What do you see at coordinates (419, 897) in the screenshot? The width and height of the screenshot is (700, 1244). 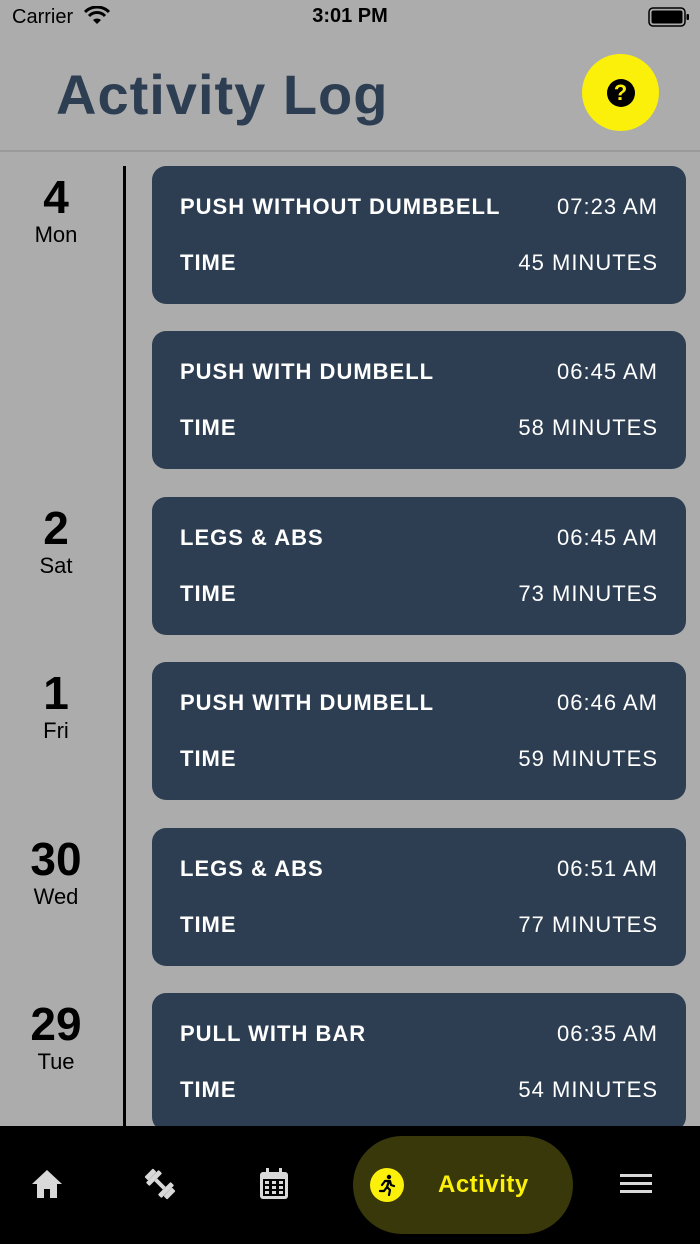 I see `activity-card: LEGS & ABS 06:51 AM TIME 77 MINUTES` at bounding box center [419, 897].